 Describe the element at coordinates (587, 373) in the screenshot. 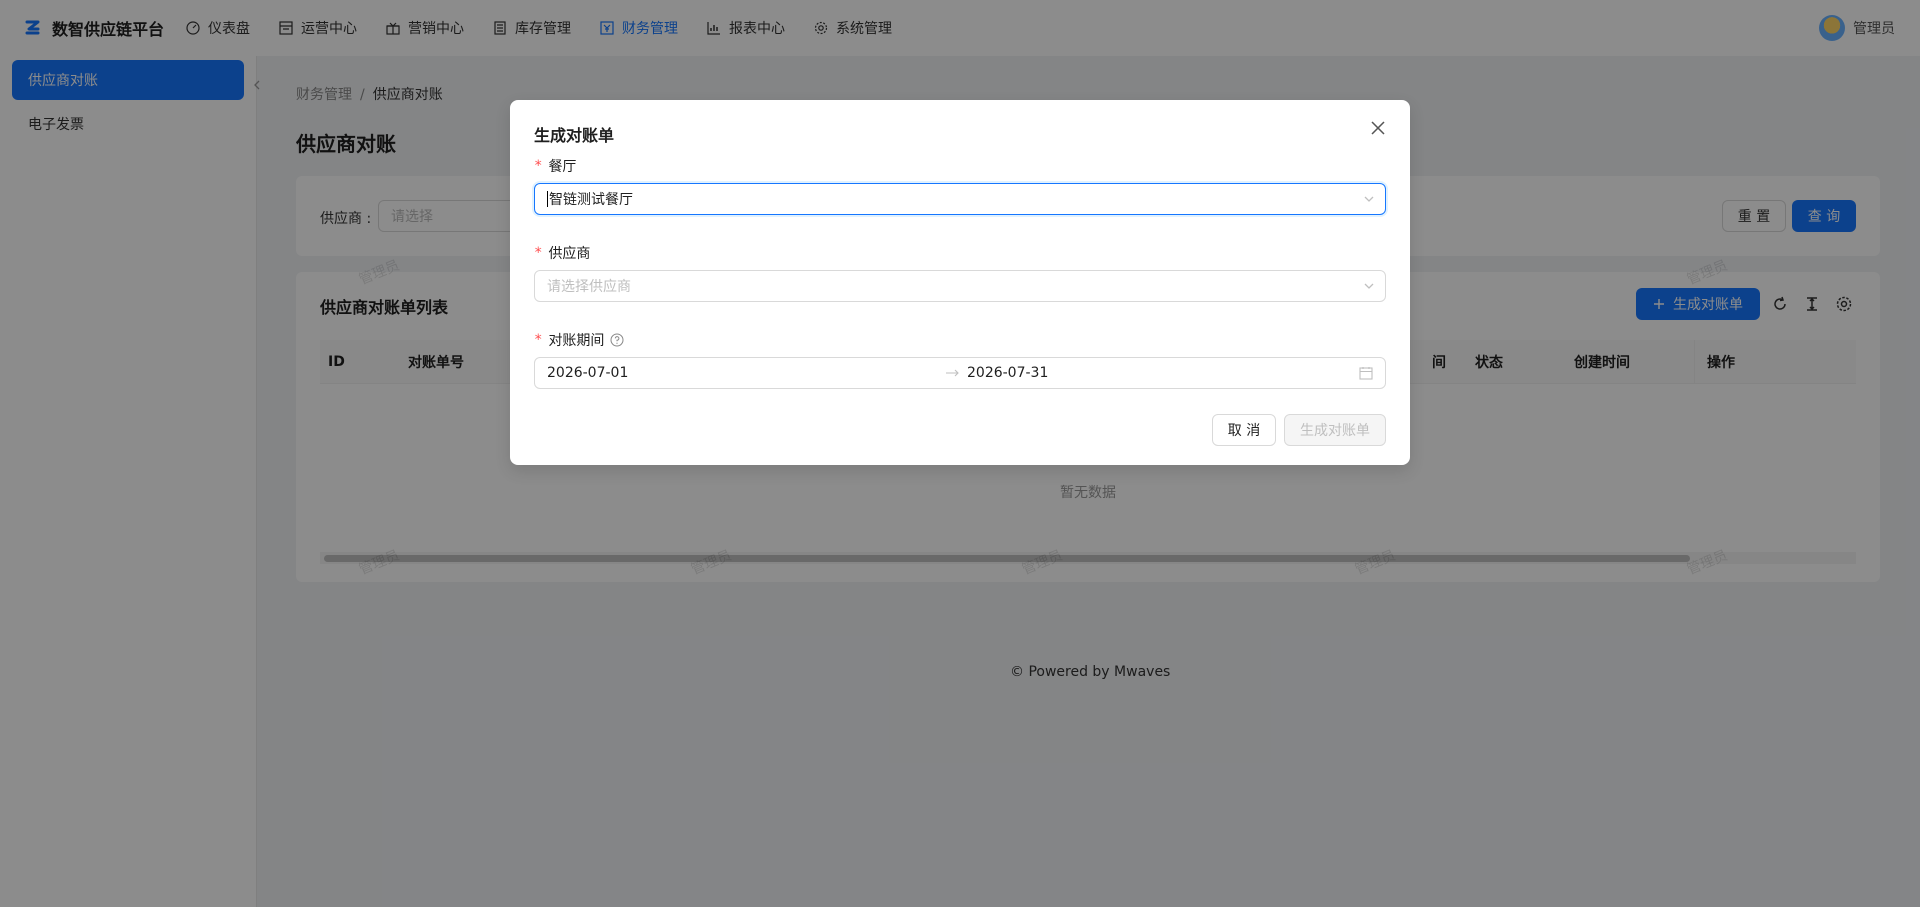

I see `period-start: 2026-07-01` at that location.